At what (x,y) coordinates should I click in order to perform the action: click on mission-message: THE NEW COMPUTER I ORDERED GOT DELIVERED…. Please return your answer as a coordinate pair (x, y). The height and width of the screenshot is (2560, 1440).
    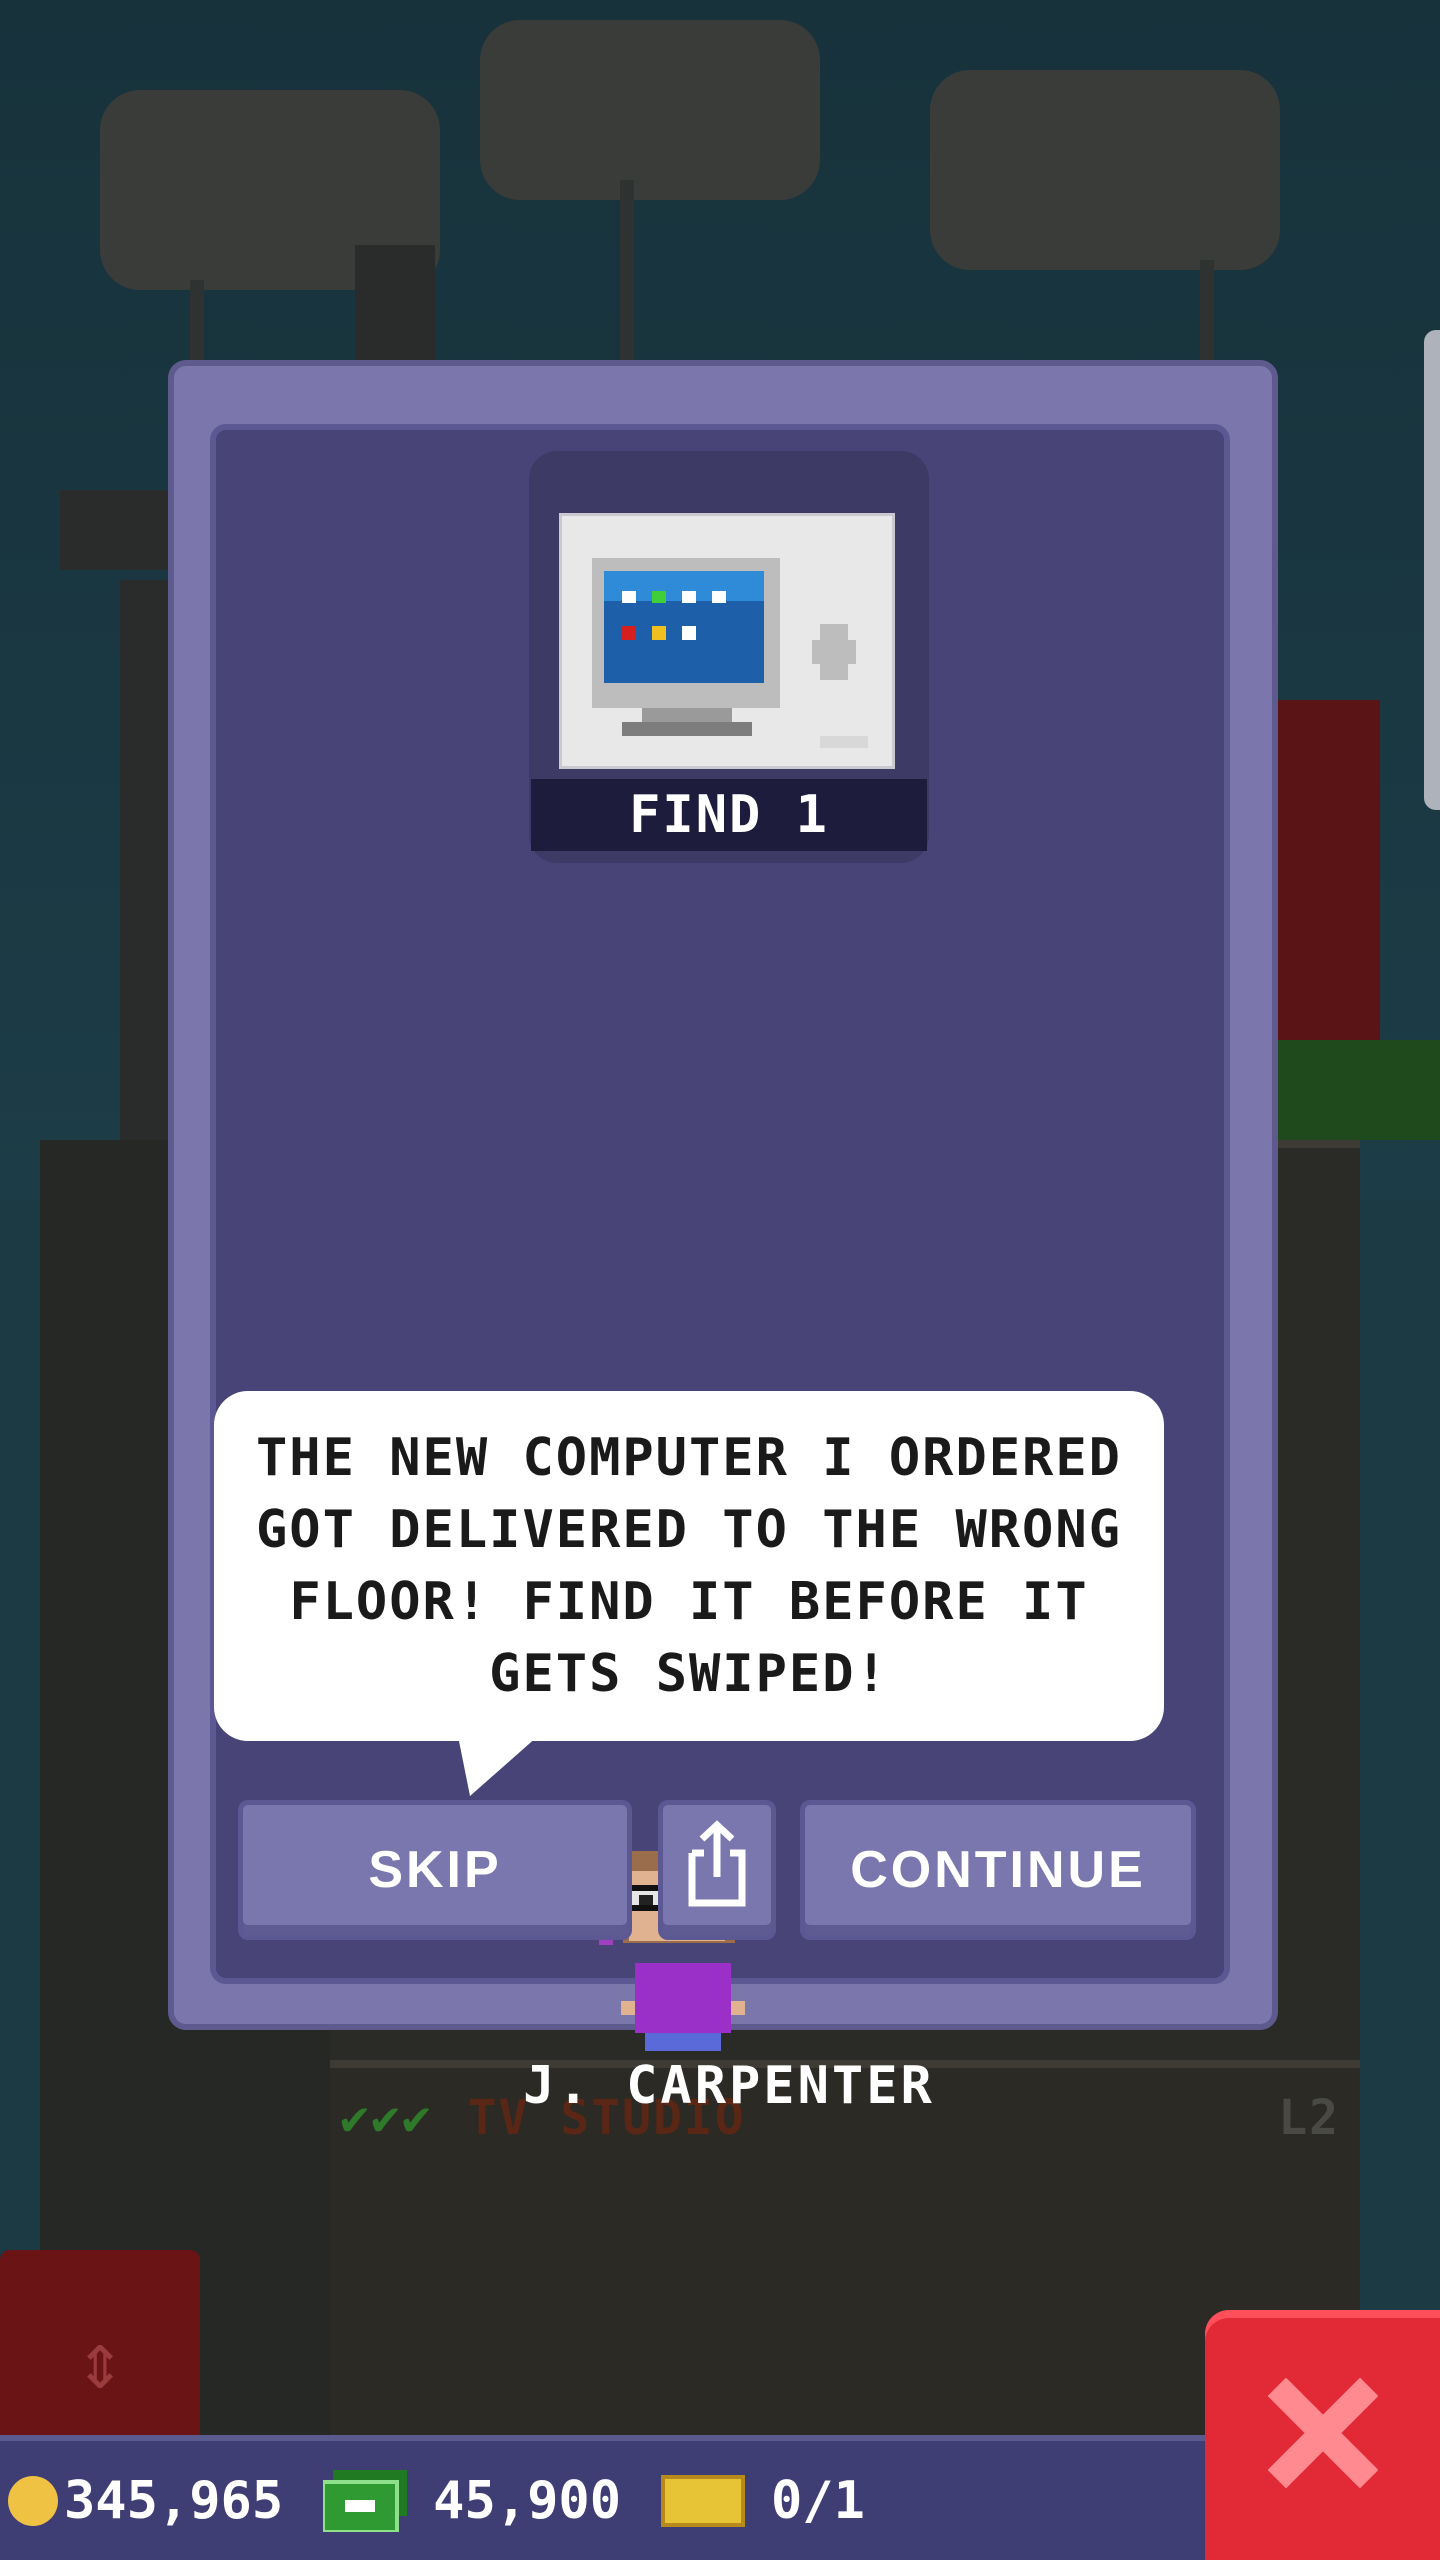
    Looking at the image, I should click on (689, 1566).